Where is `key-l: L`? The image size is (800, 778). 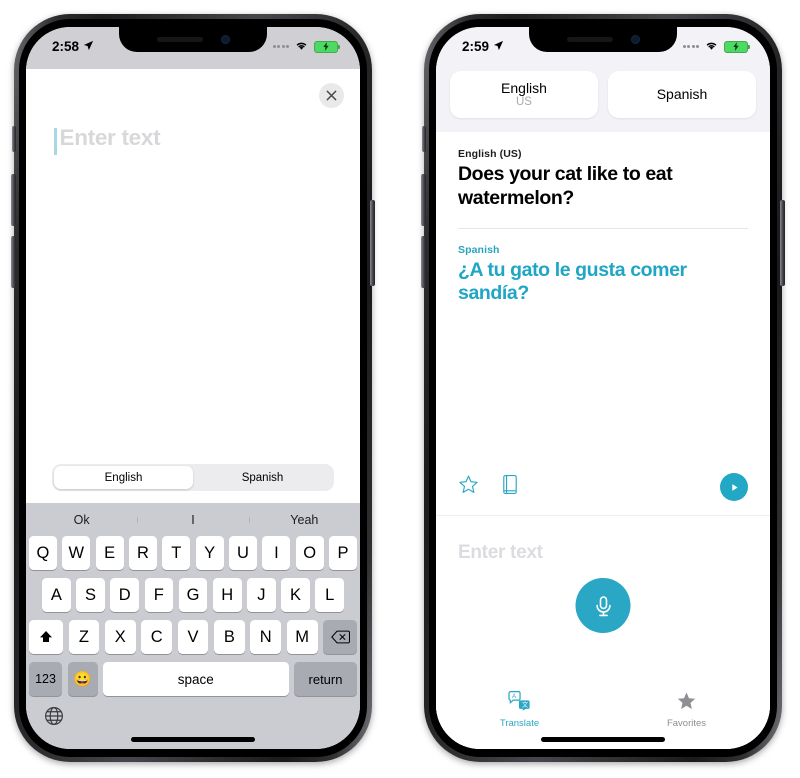
key-l: L is located at coordinates (330, 595).